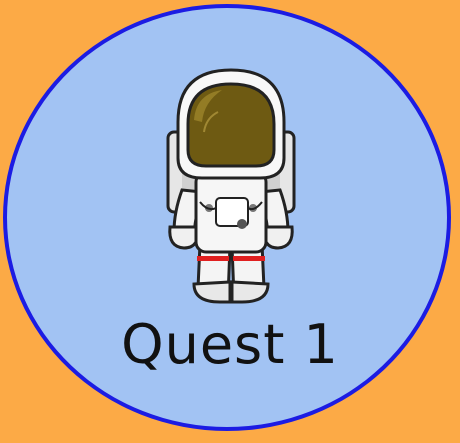 Image resolution: width=460 pixels, height=443 pixels. What do you see at coordinates (230, 344) in the screenshot?
I see `quest-title: Quest 1` at bounding box center [230, 344].